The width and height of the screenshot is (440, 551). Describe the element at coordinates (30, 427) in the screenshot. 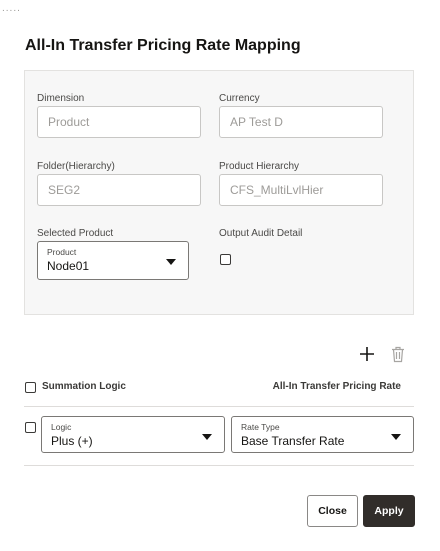

I see `row-checkbox` at that location.